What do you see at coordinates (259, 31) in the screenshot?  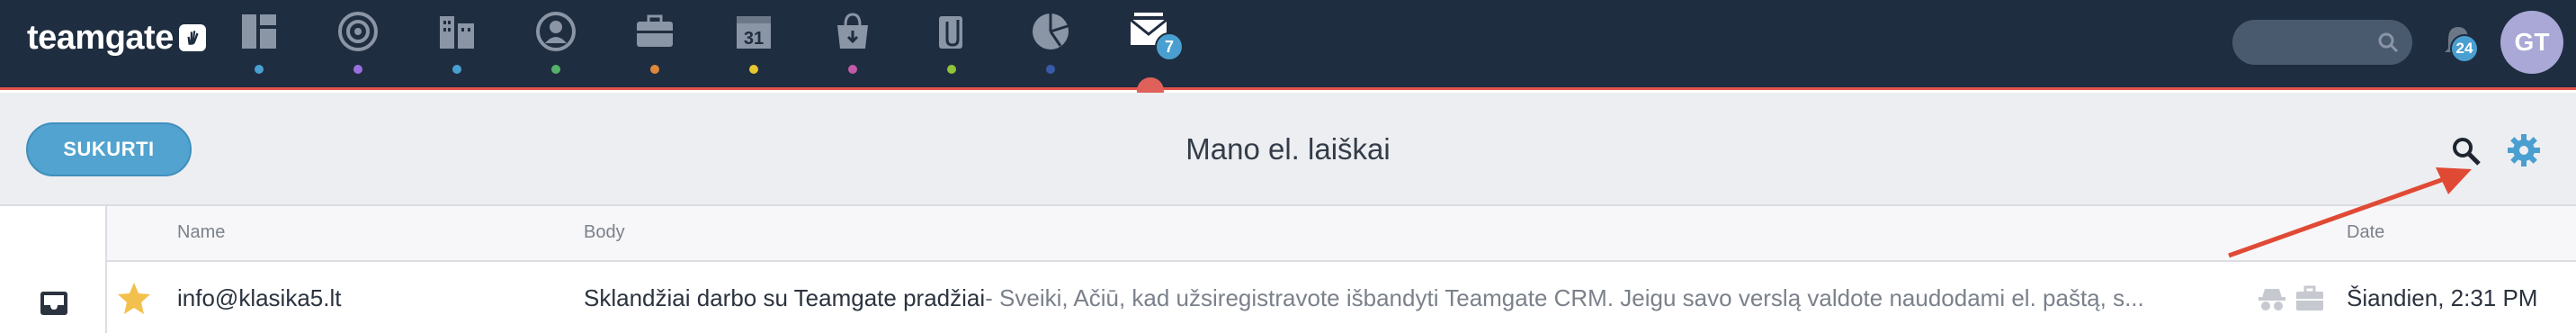 I see `dashboard-icon` at bounding box center [259, 31].